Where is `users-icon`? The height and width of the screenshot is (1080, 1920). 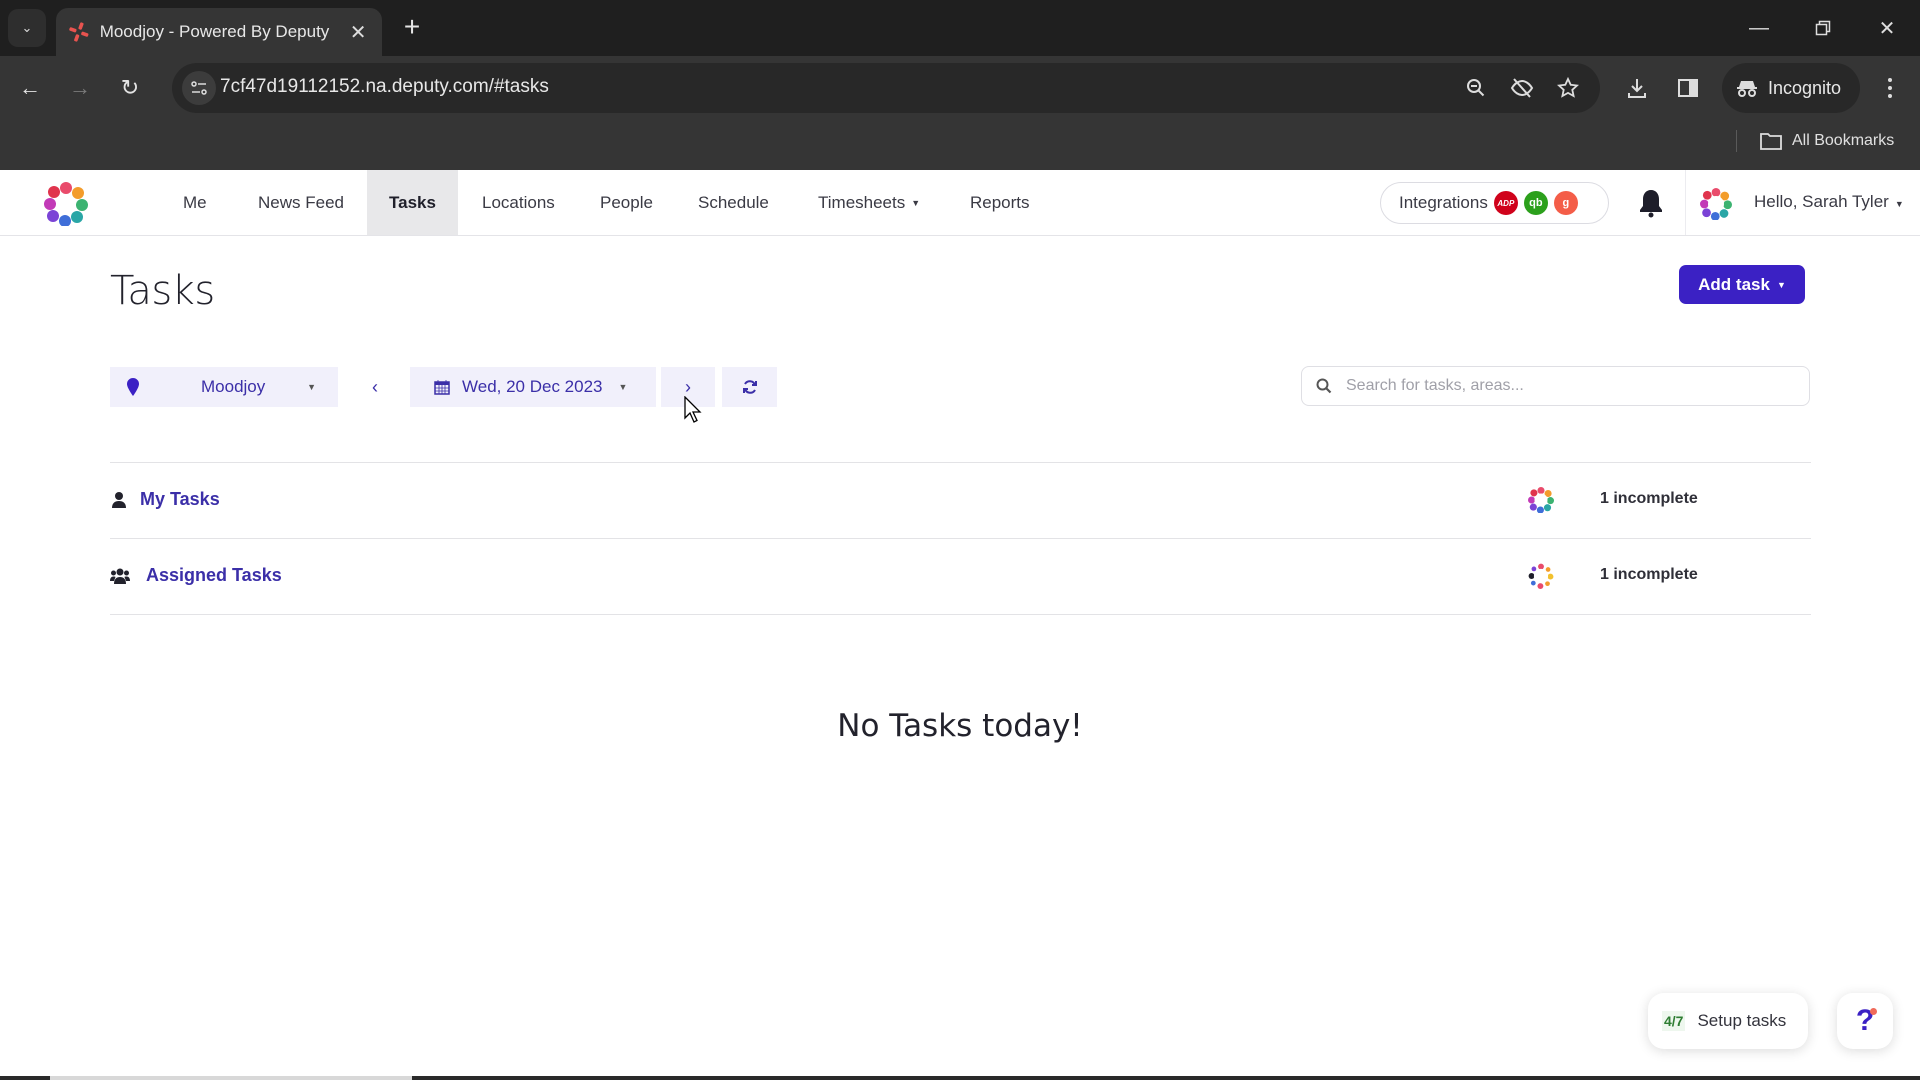
users-icon is located at coordinates (120, 576).